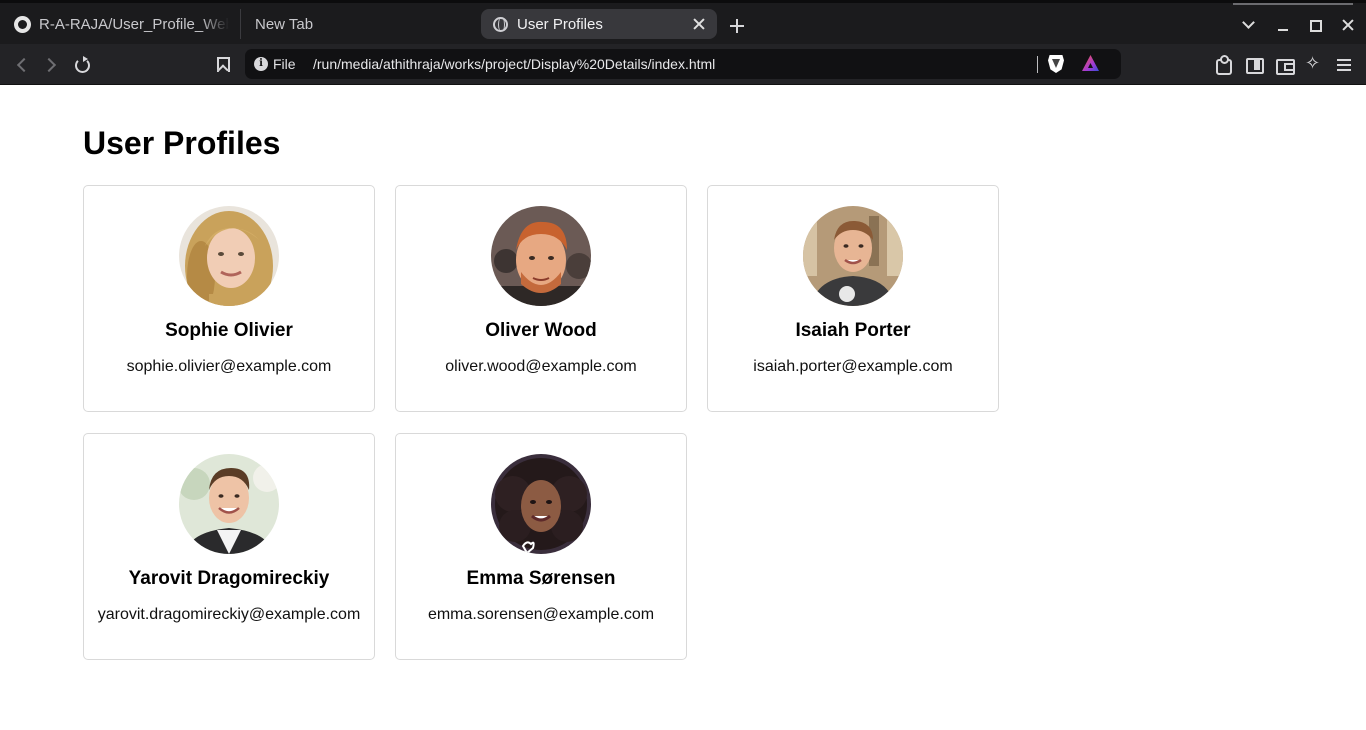 Image resolution: width=1366 pixels, height=730 pixels. I want to click on woman-curly-hair-photo, so click(541, 504).